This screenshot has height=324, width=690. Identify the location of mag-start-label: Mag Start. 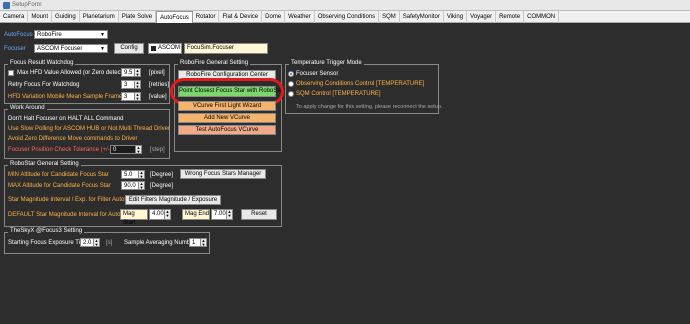
(134, 217).